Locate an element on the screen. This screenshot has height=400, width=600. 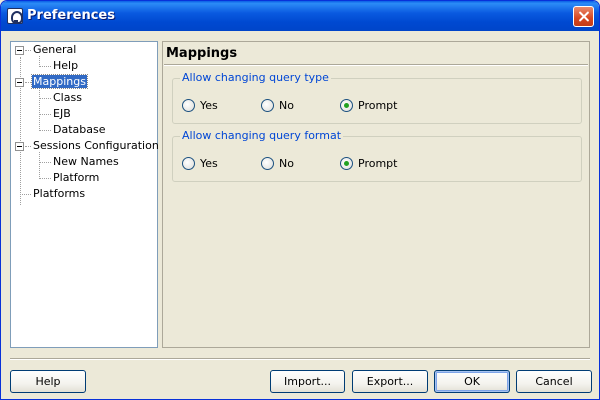
tree-item-label: Sessions Configuration is located at coordinates (96, 145).